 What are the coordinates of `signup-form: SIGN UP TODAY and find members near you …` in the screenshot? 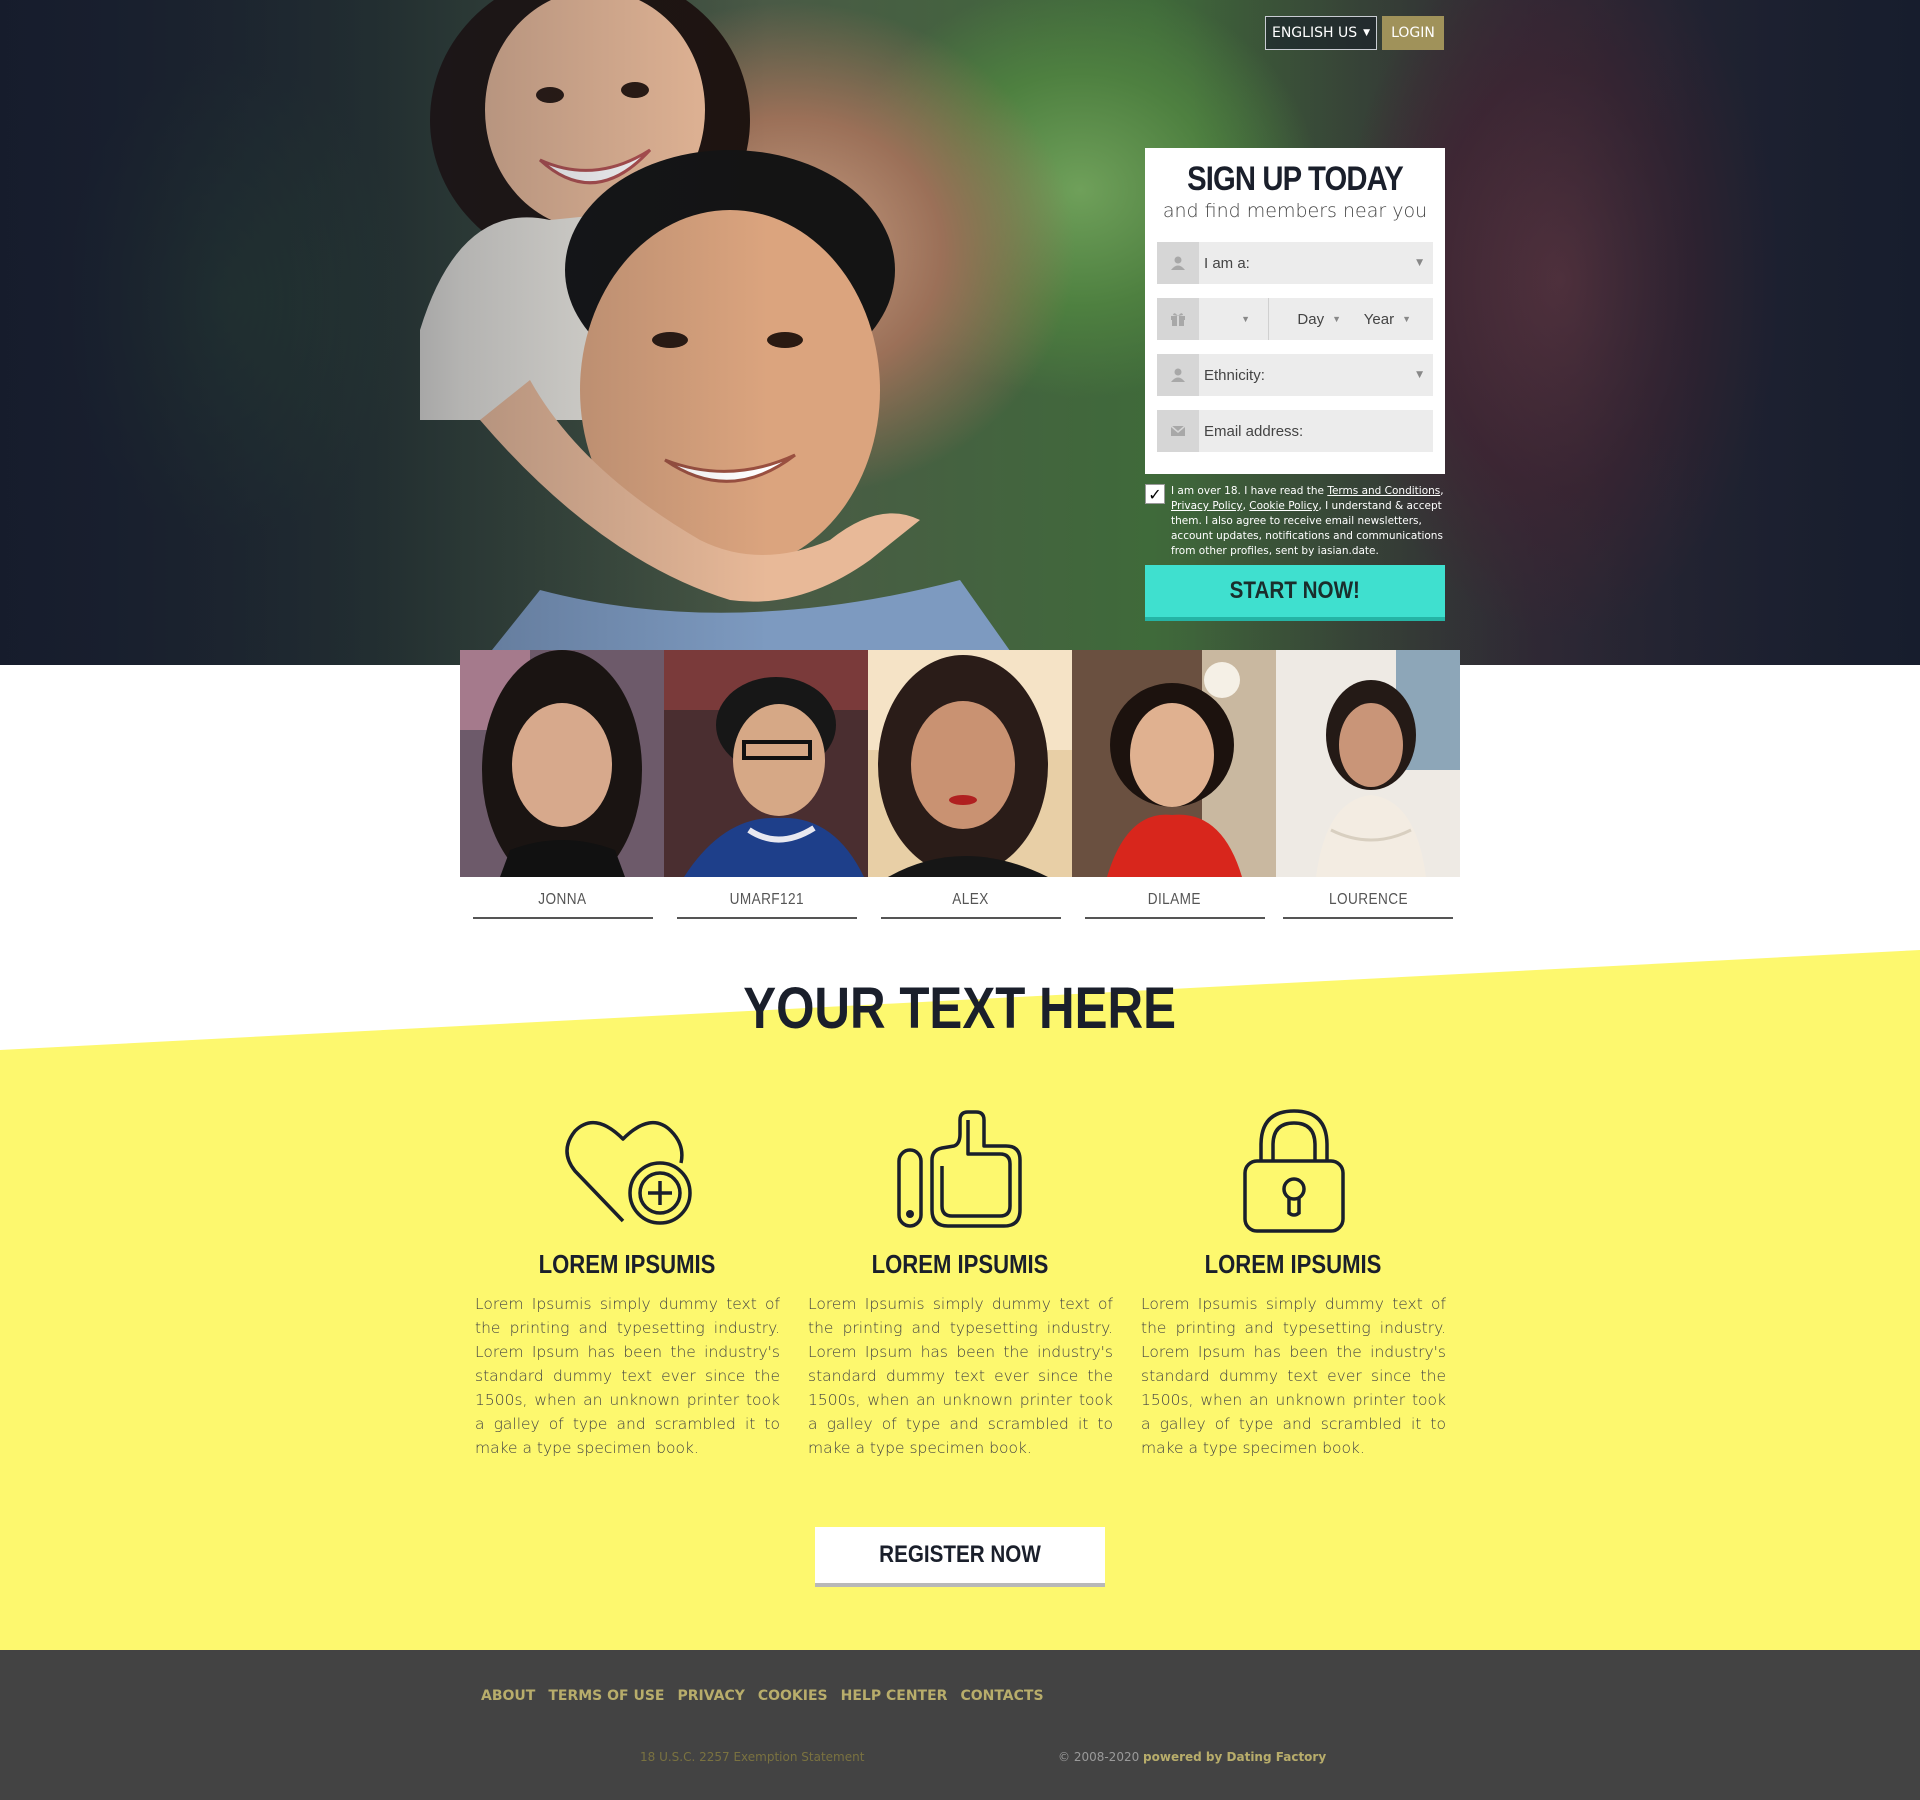 It's located at (1295, 384).